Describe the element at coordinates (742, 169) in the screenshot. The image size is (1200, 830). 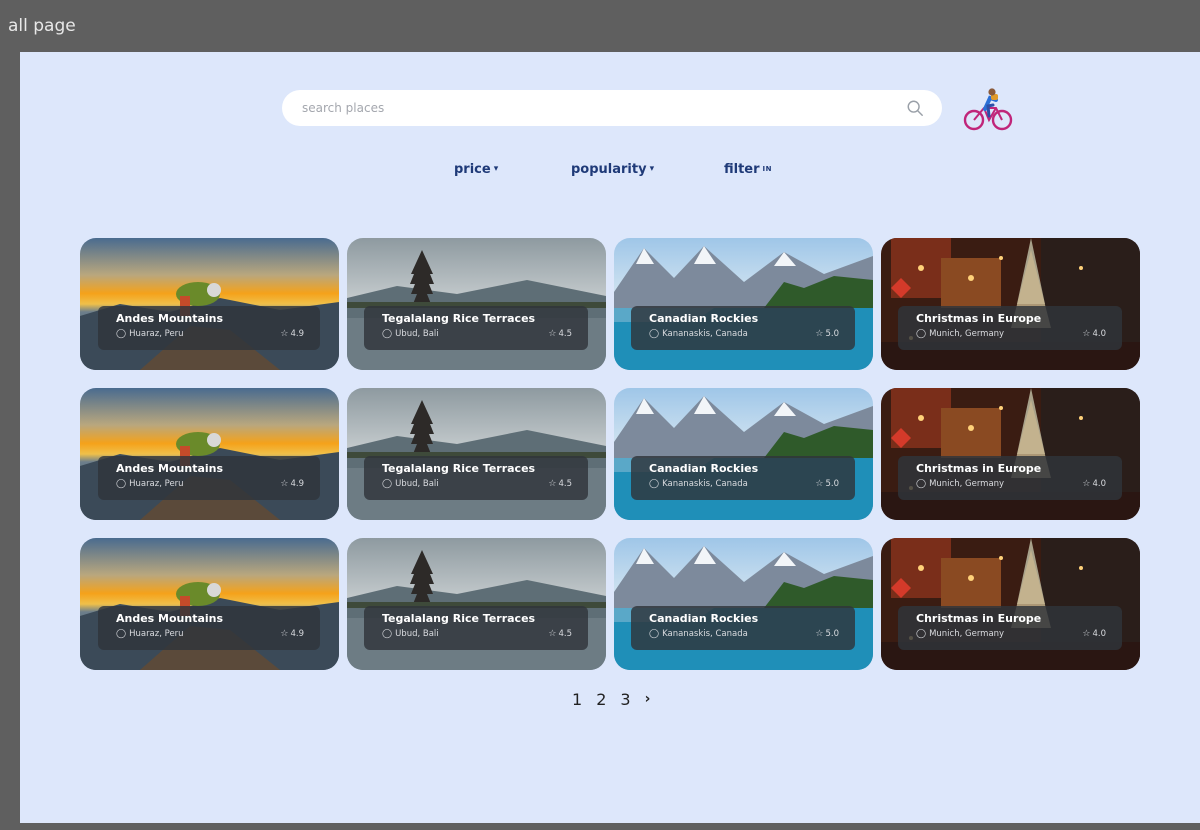
I see `filter-button-label: filter` at that location.